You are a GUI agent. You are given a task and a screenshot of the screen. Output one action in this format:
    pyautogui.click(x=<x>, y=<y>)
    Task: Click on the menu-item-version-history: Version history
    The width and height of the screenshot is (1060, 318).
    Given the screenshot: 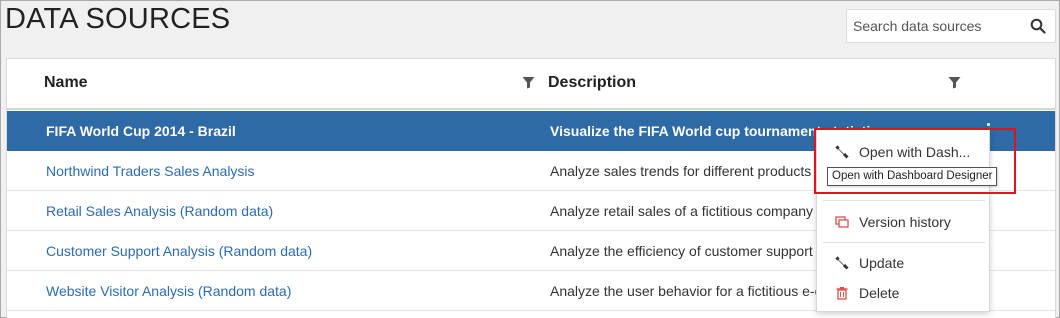 What is the action you would take?
    pyautogui.click(x=903, y=222)
    